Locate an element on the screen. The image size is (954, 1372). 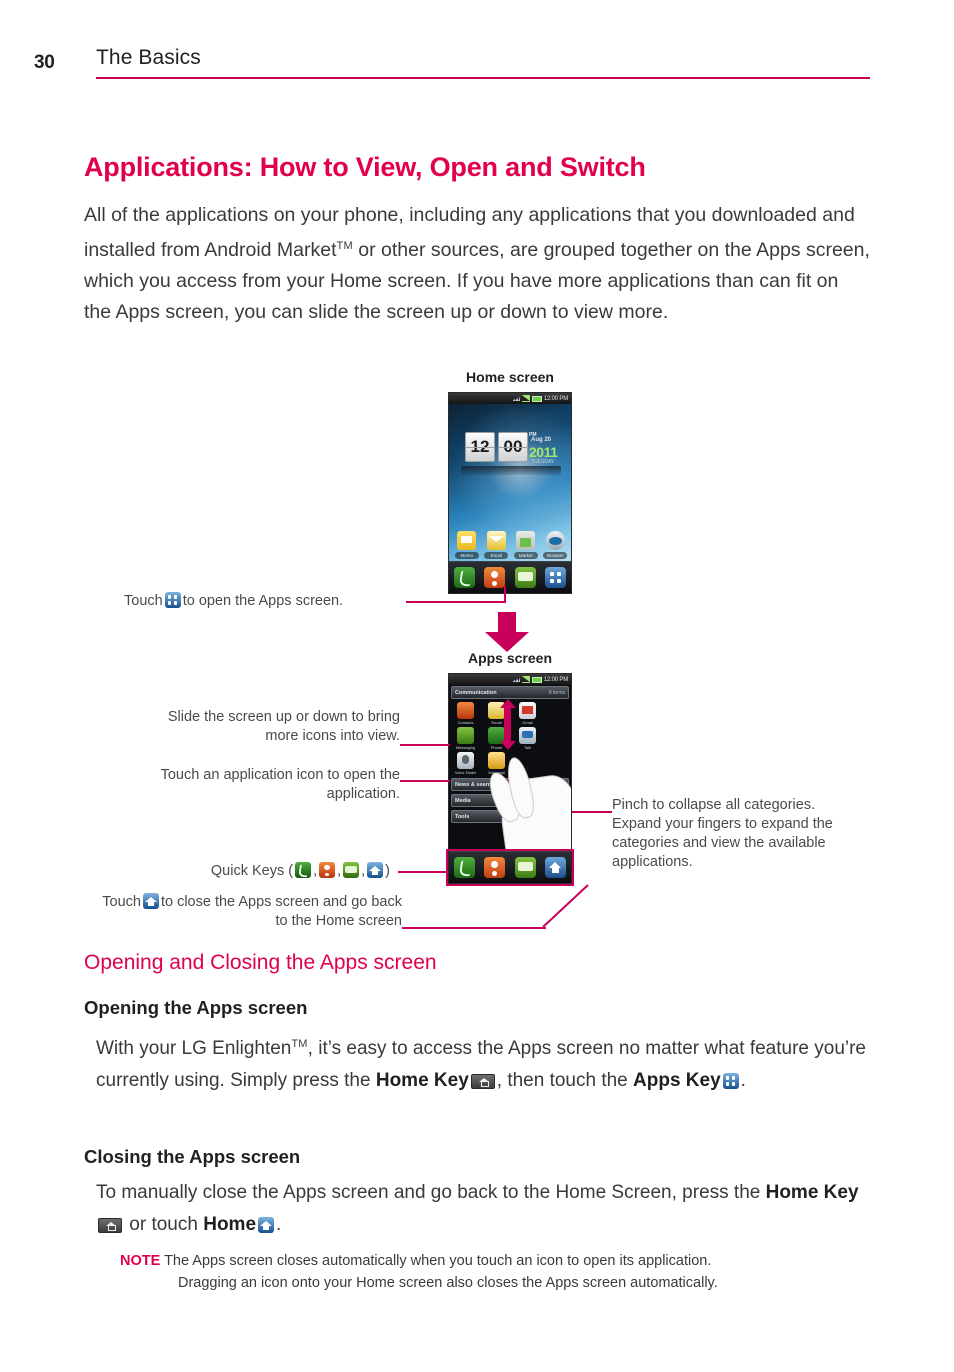
category-name: Communication is located at coordinates (476, 692).